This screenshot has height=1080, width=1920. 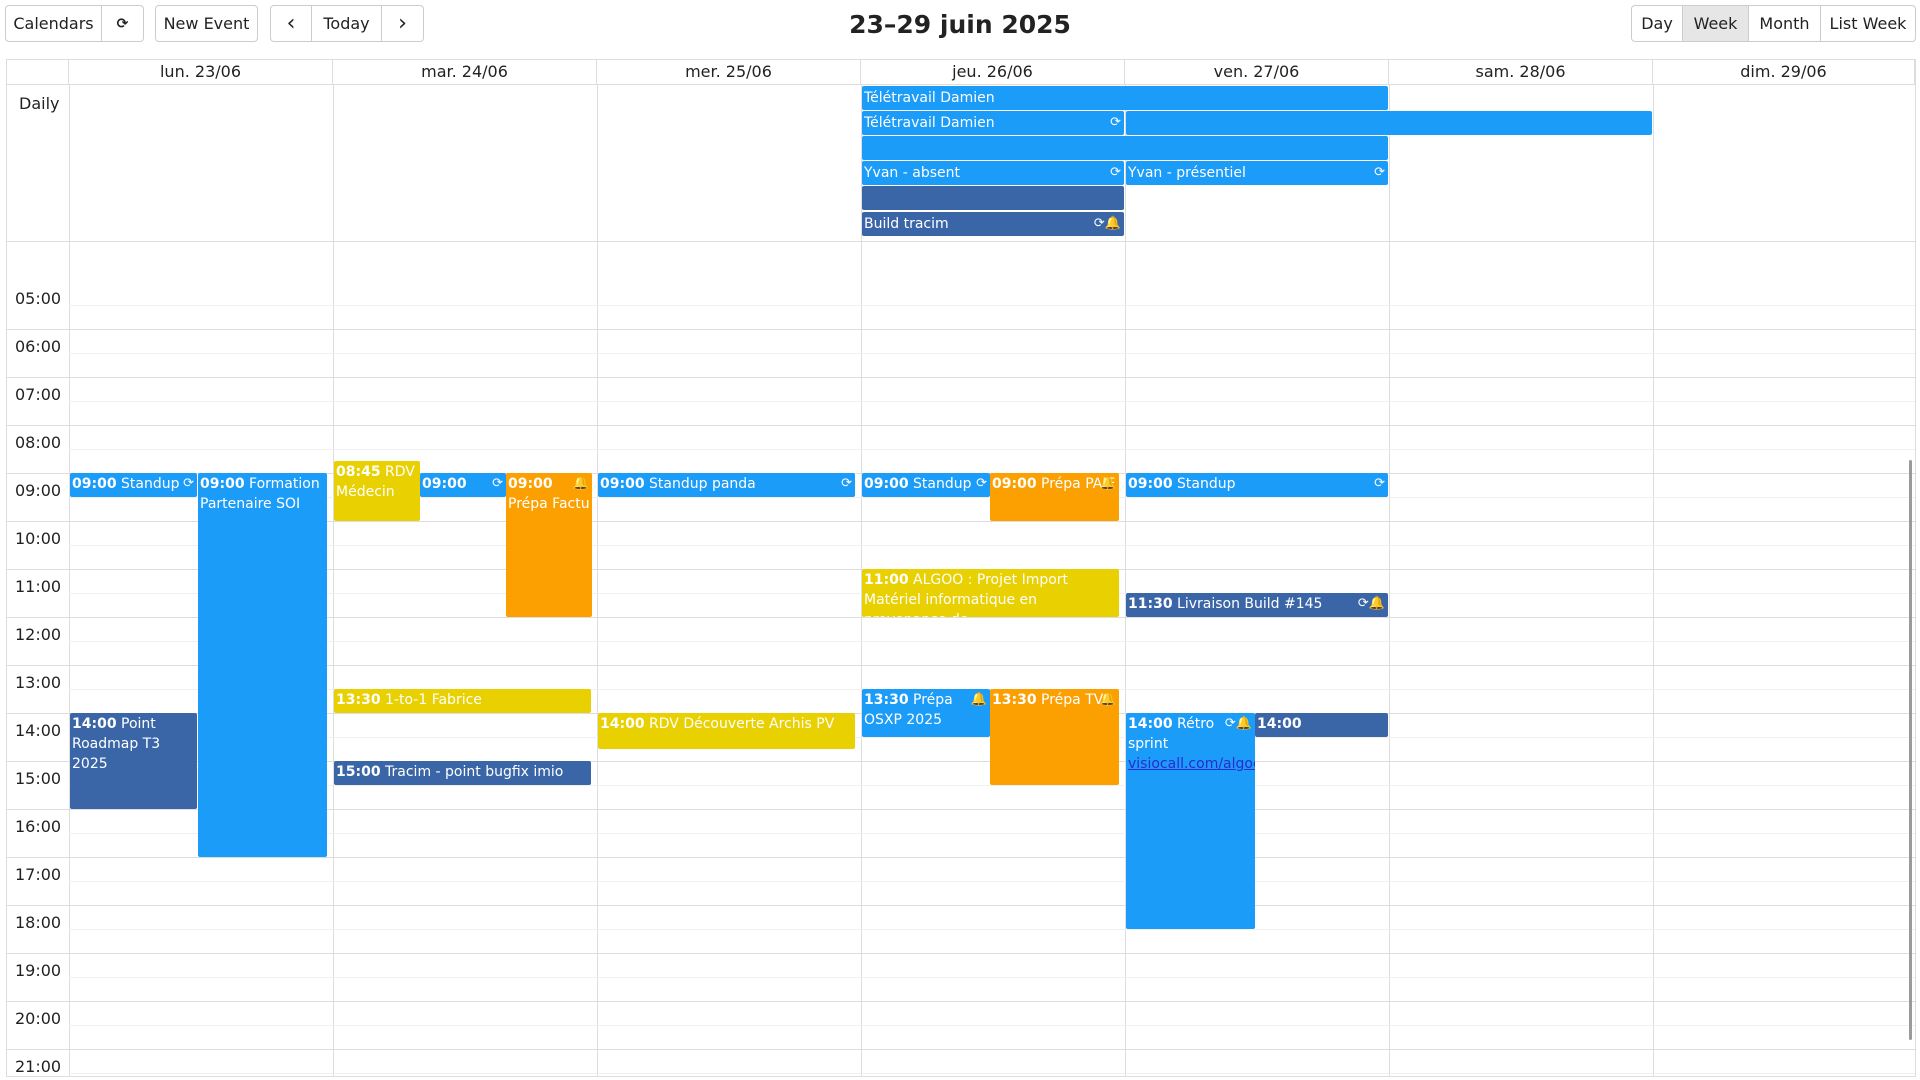 I want to click on event: 09:00 ⟳, so click(x=463, y=485).